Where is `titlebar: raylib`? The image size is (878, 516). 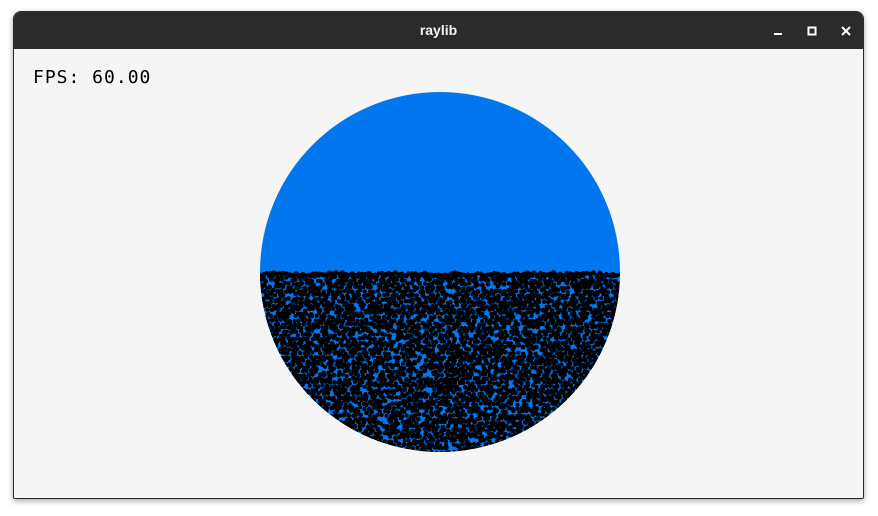
titlebar: raylib is located at coordinates (438, 30).